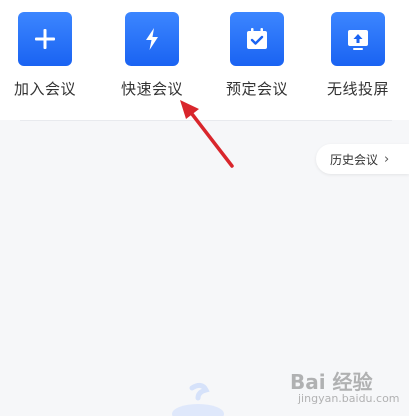 This screenshot has height=416, width=409. What do you see at coordinates (354, 159) in the screenshot?
I see `history-meetings-label: 历史会议` at bounding box center [354, 159].